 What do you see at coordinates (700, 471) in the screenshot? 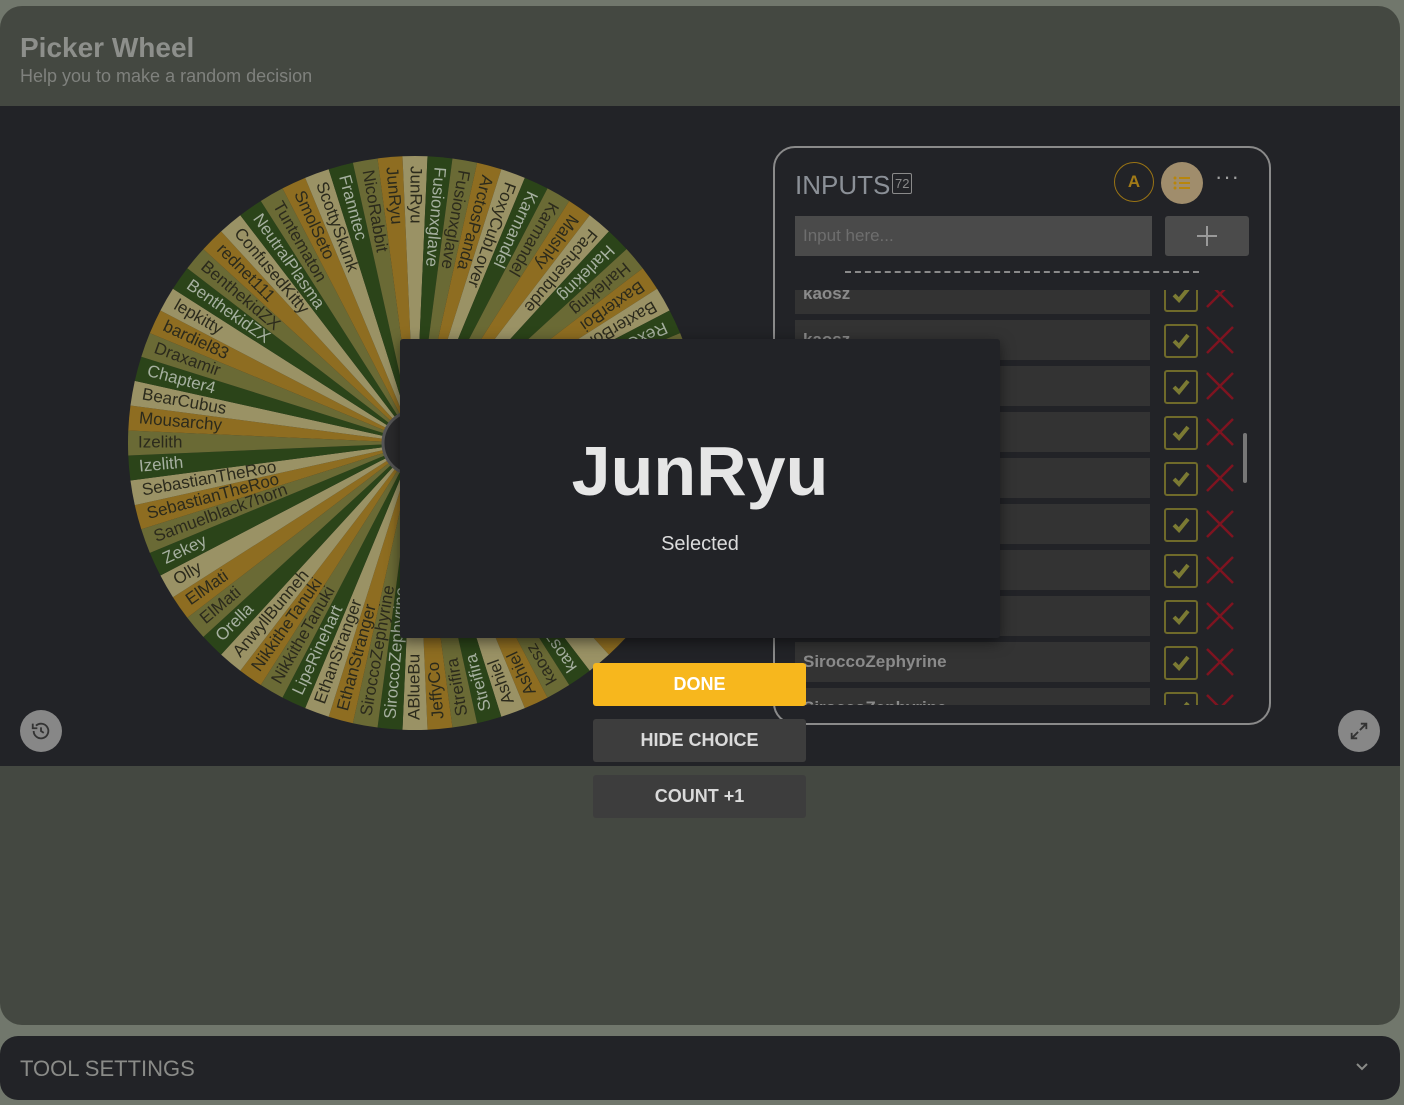
I see `winner-text: JunRyu` at bounding box center [700, 471].